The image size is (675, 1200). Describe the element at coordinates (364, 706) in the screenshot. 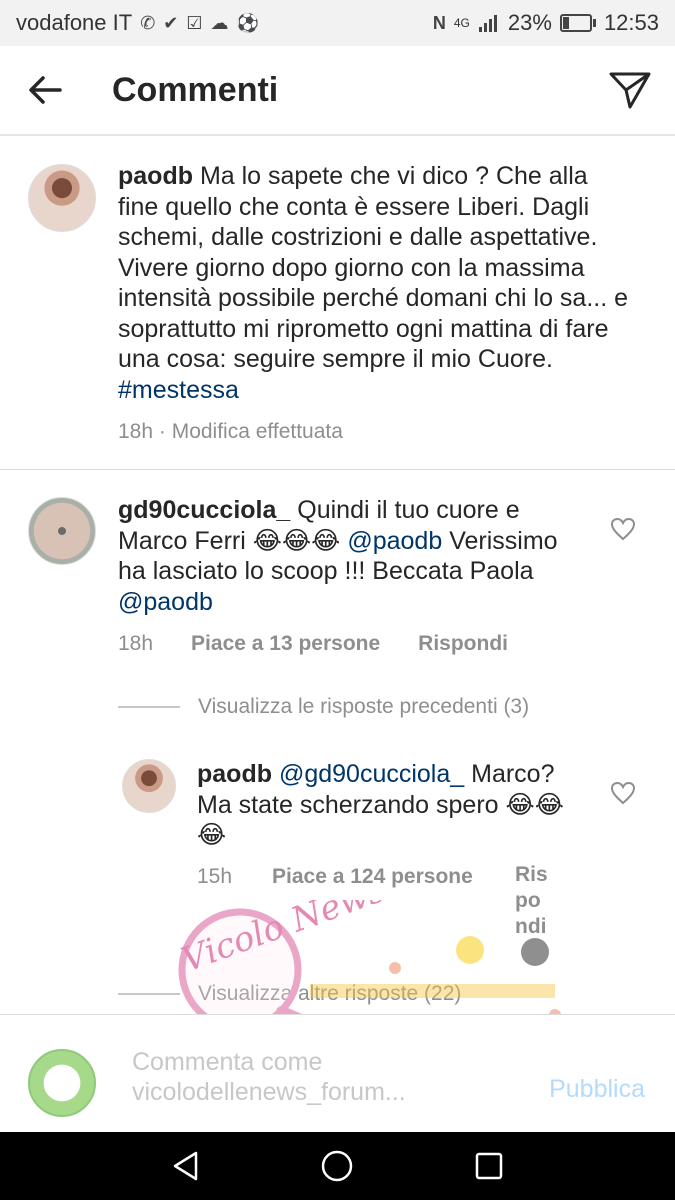

I see `view-previous-label: Visualizza le risposte precedenti (3)` at that location.